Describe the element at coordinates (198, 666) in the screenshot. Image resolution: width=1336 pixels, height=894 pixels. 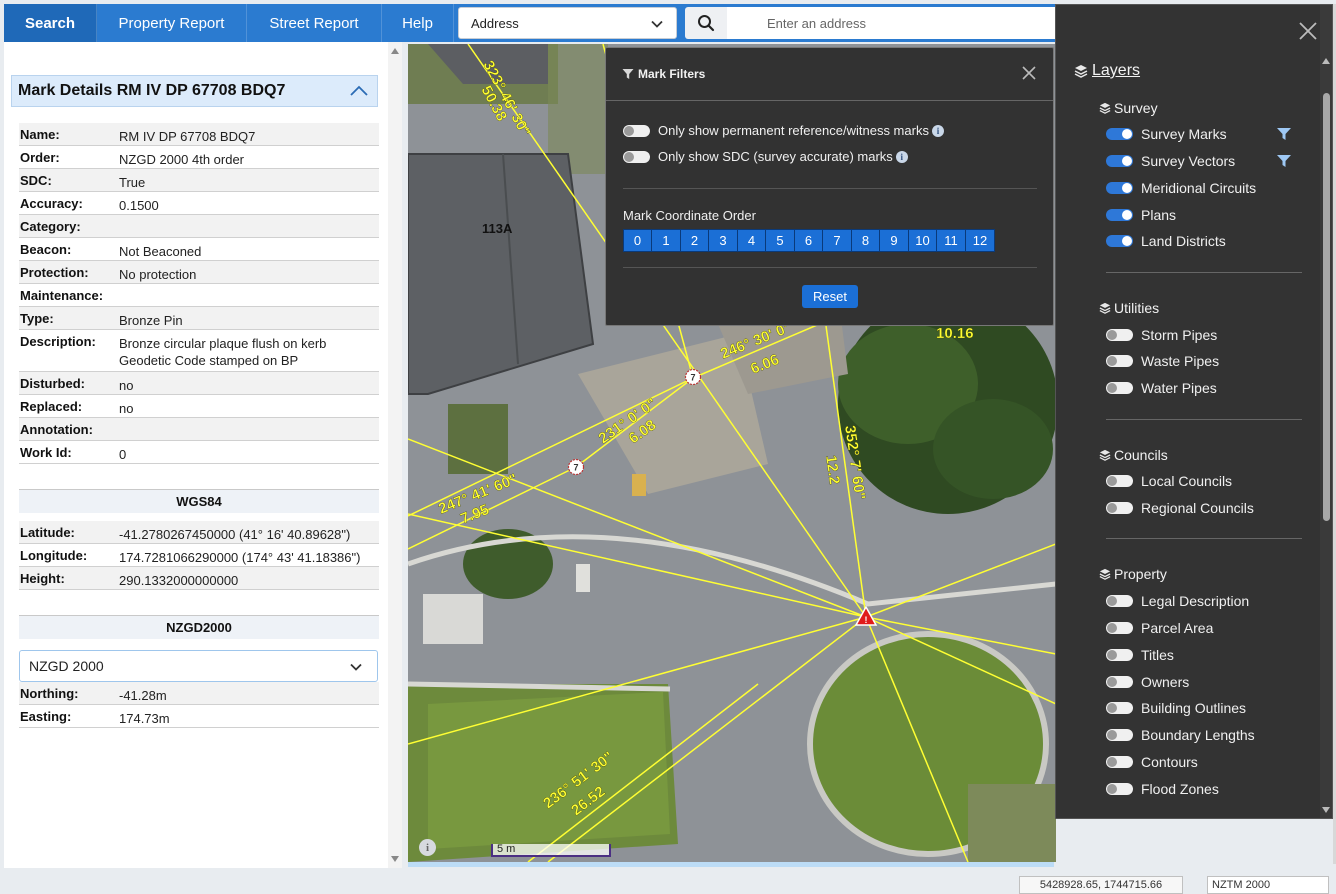
I see `datum-select: NZGD 2000` at that location.